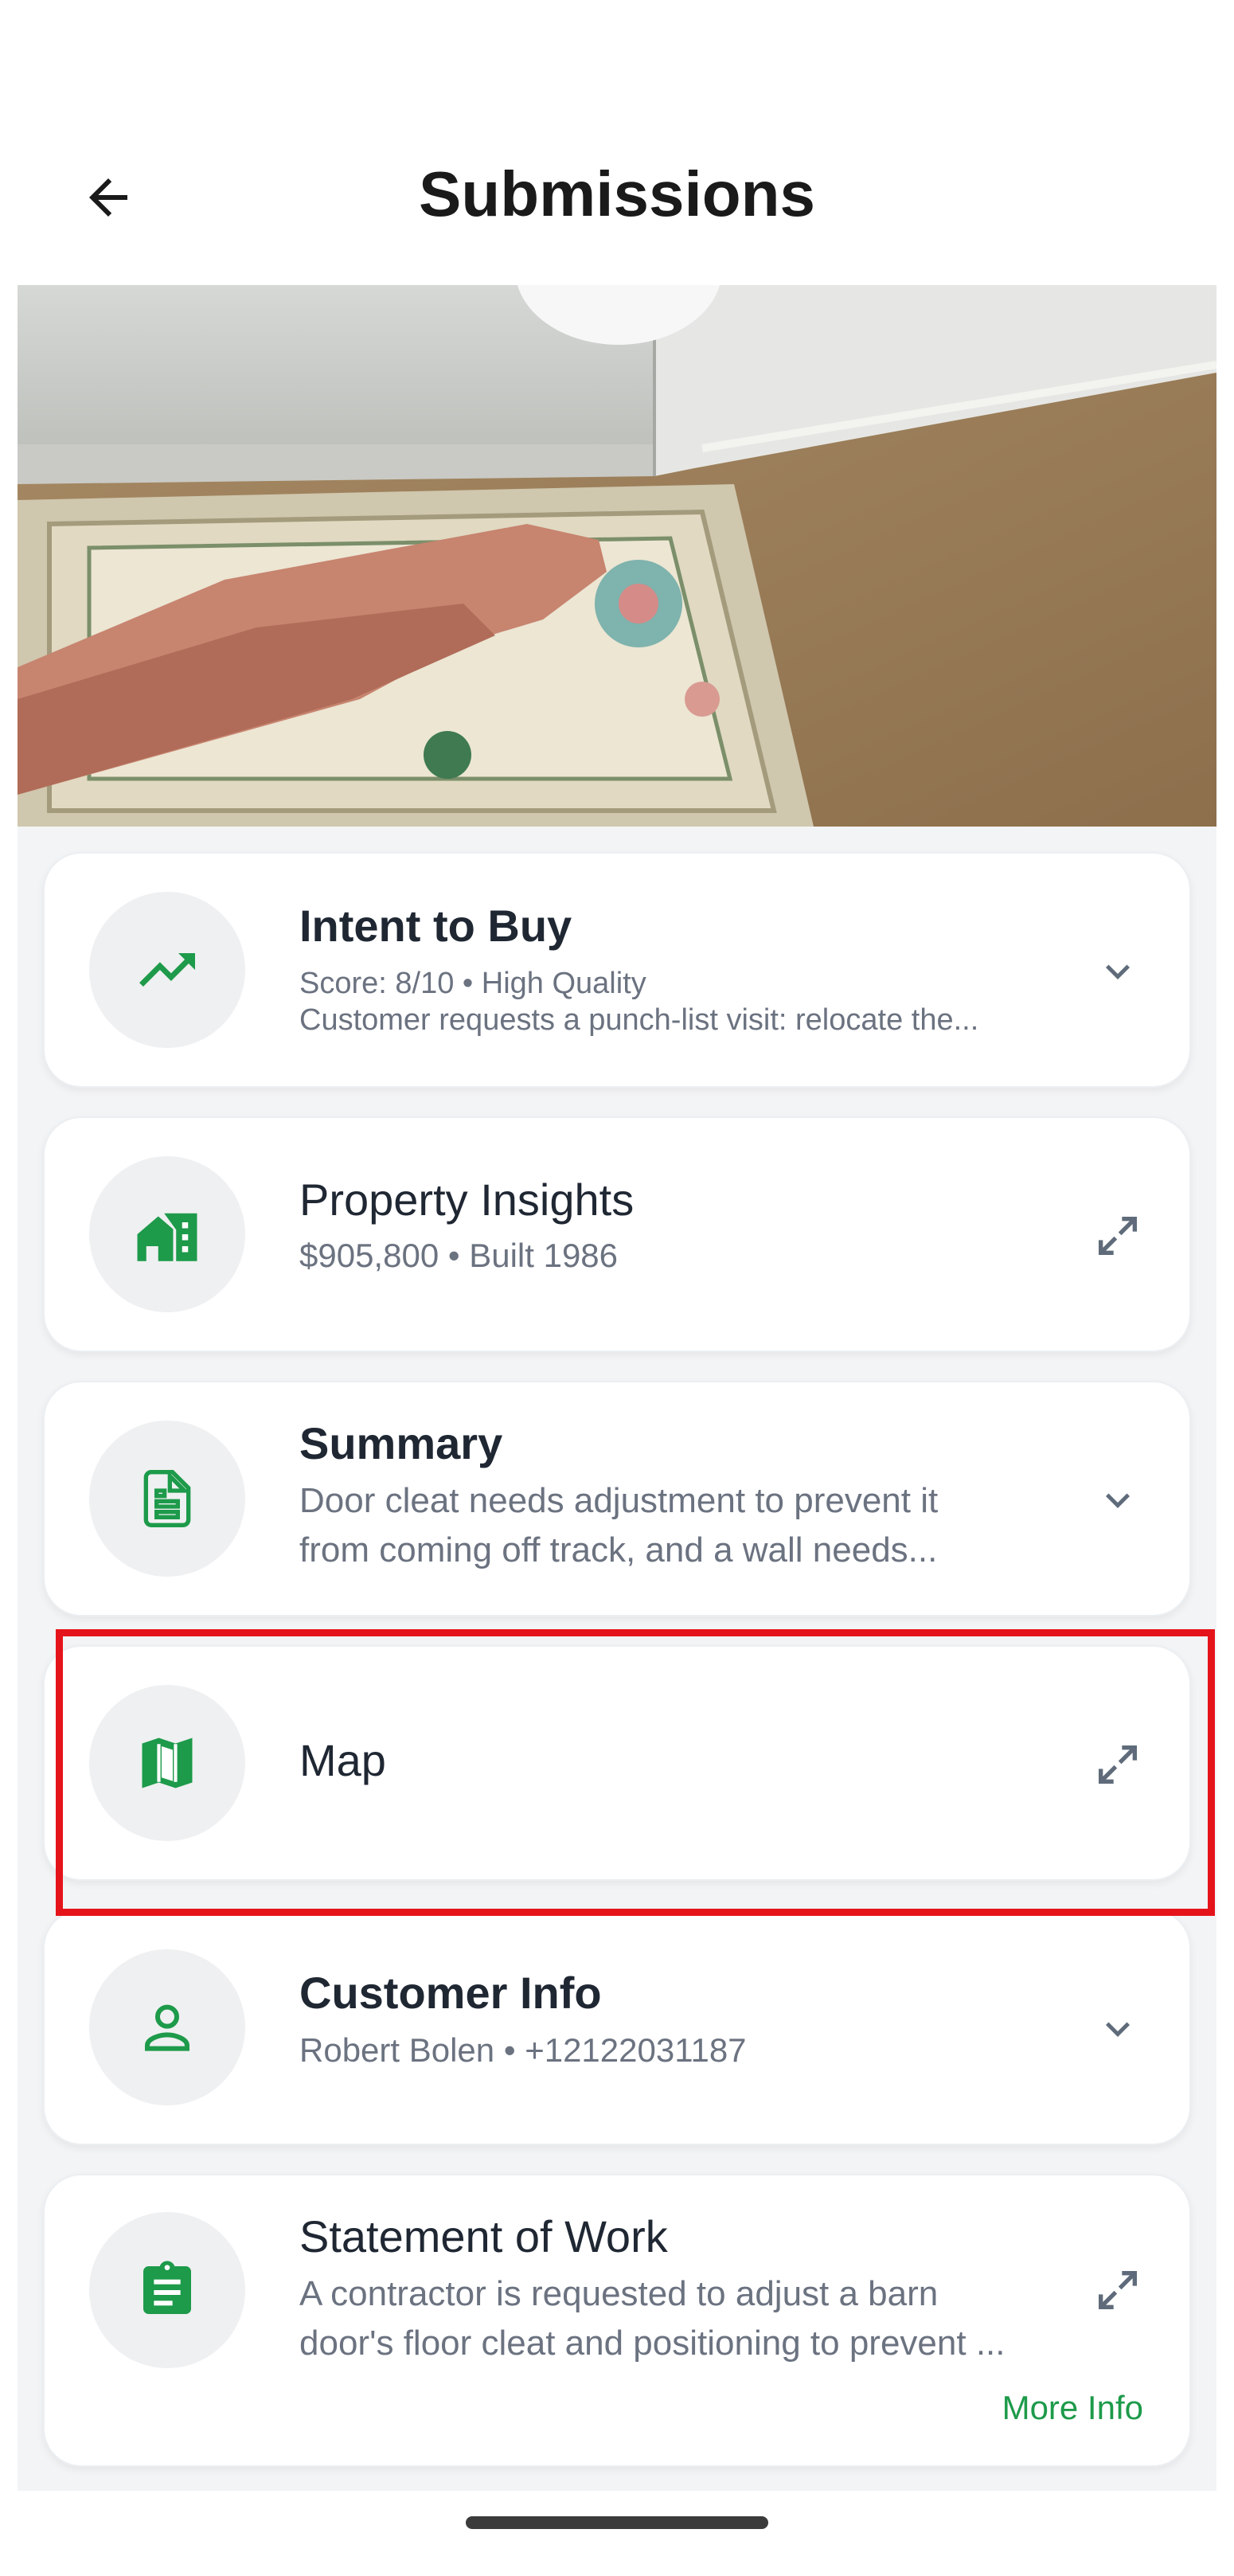 This screenshot has width=1234, height=2576. Describe the element at coordinates (523, 2050) in the screenshot. I see `card-subtitle: Robert Bolen • +12122031187` at that location.